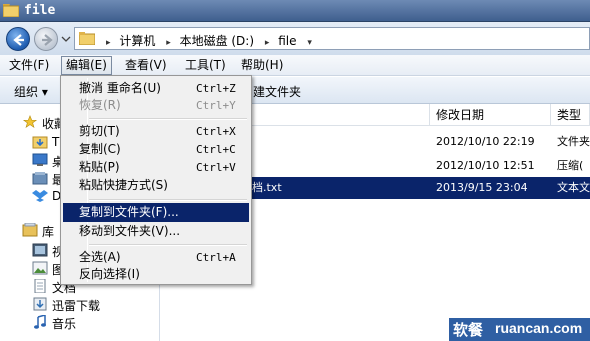  Describe the element at coordinates (485, 141) in the screenshot. I see `cell-modified: 2012/10/10 22:19` at that location.